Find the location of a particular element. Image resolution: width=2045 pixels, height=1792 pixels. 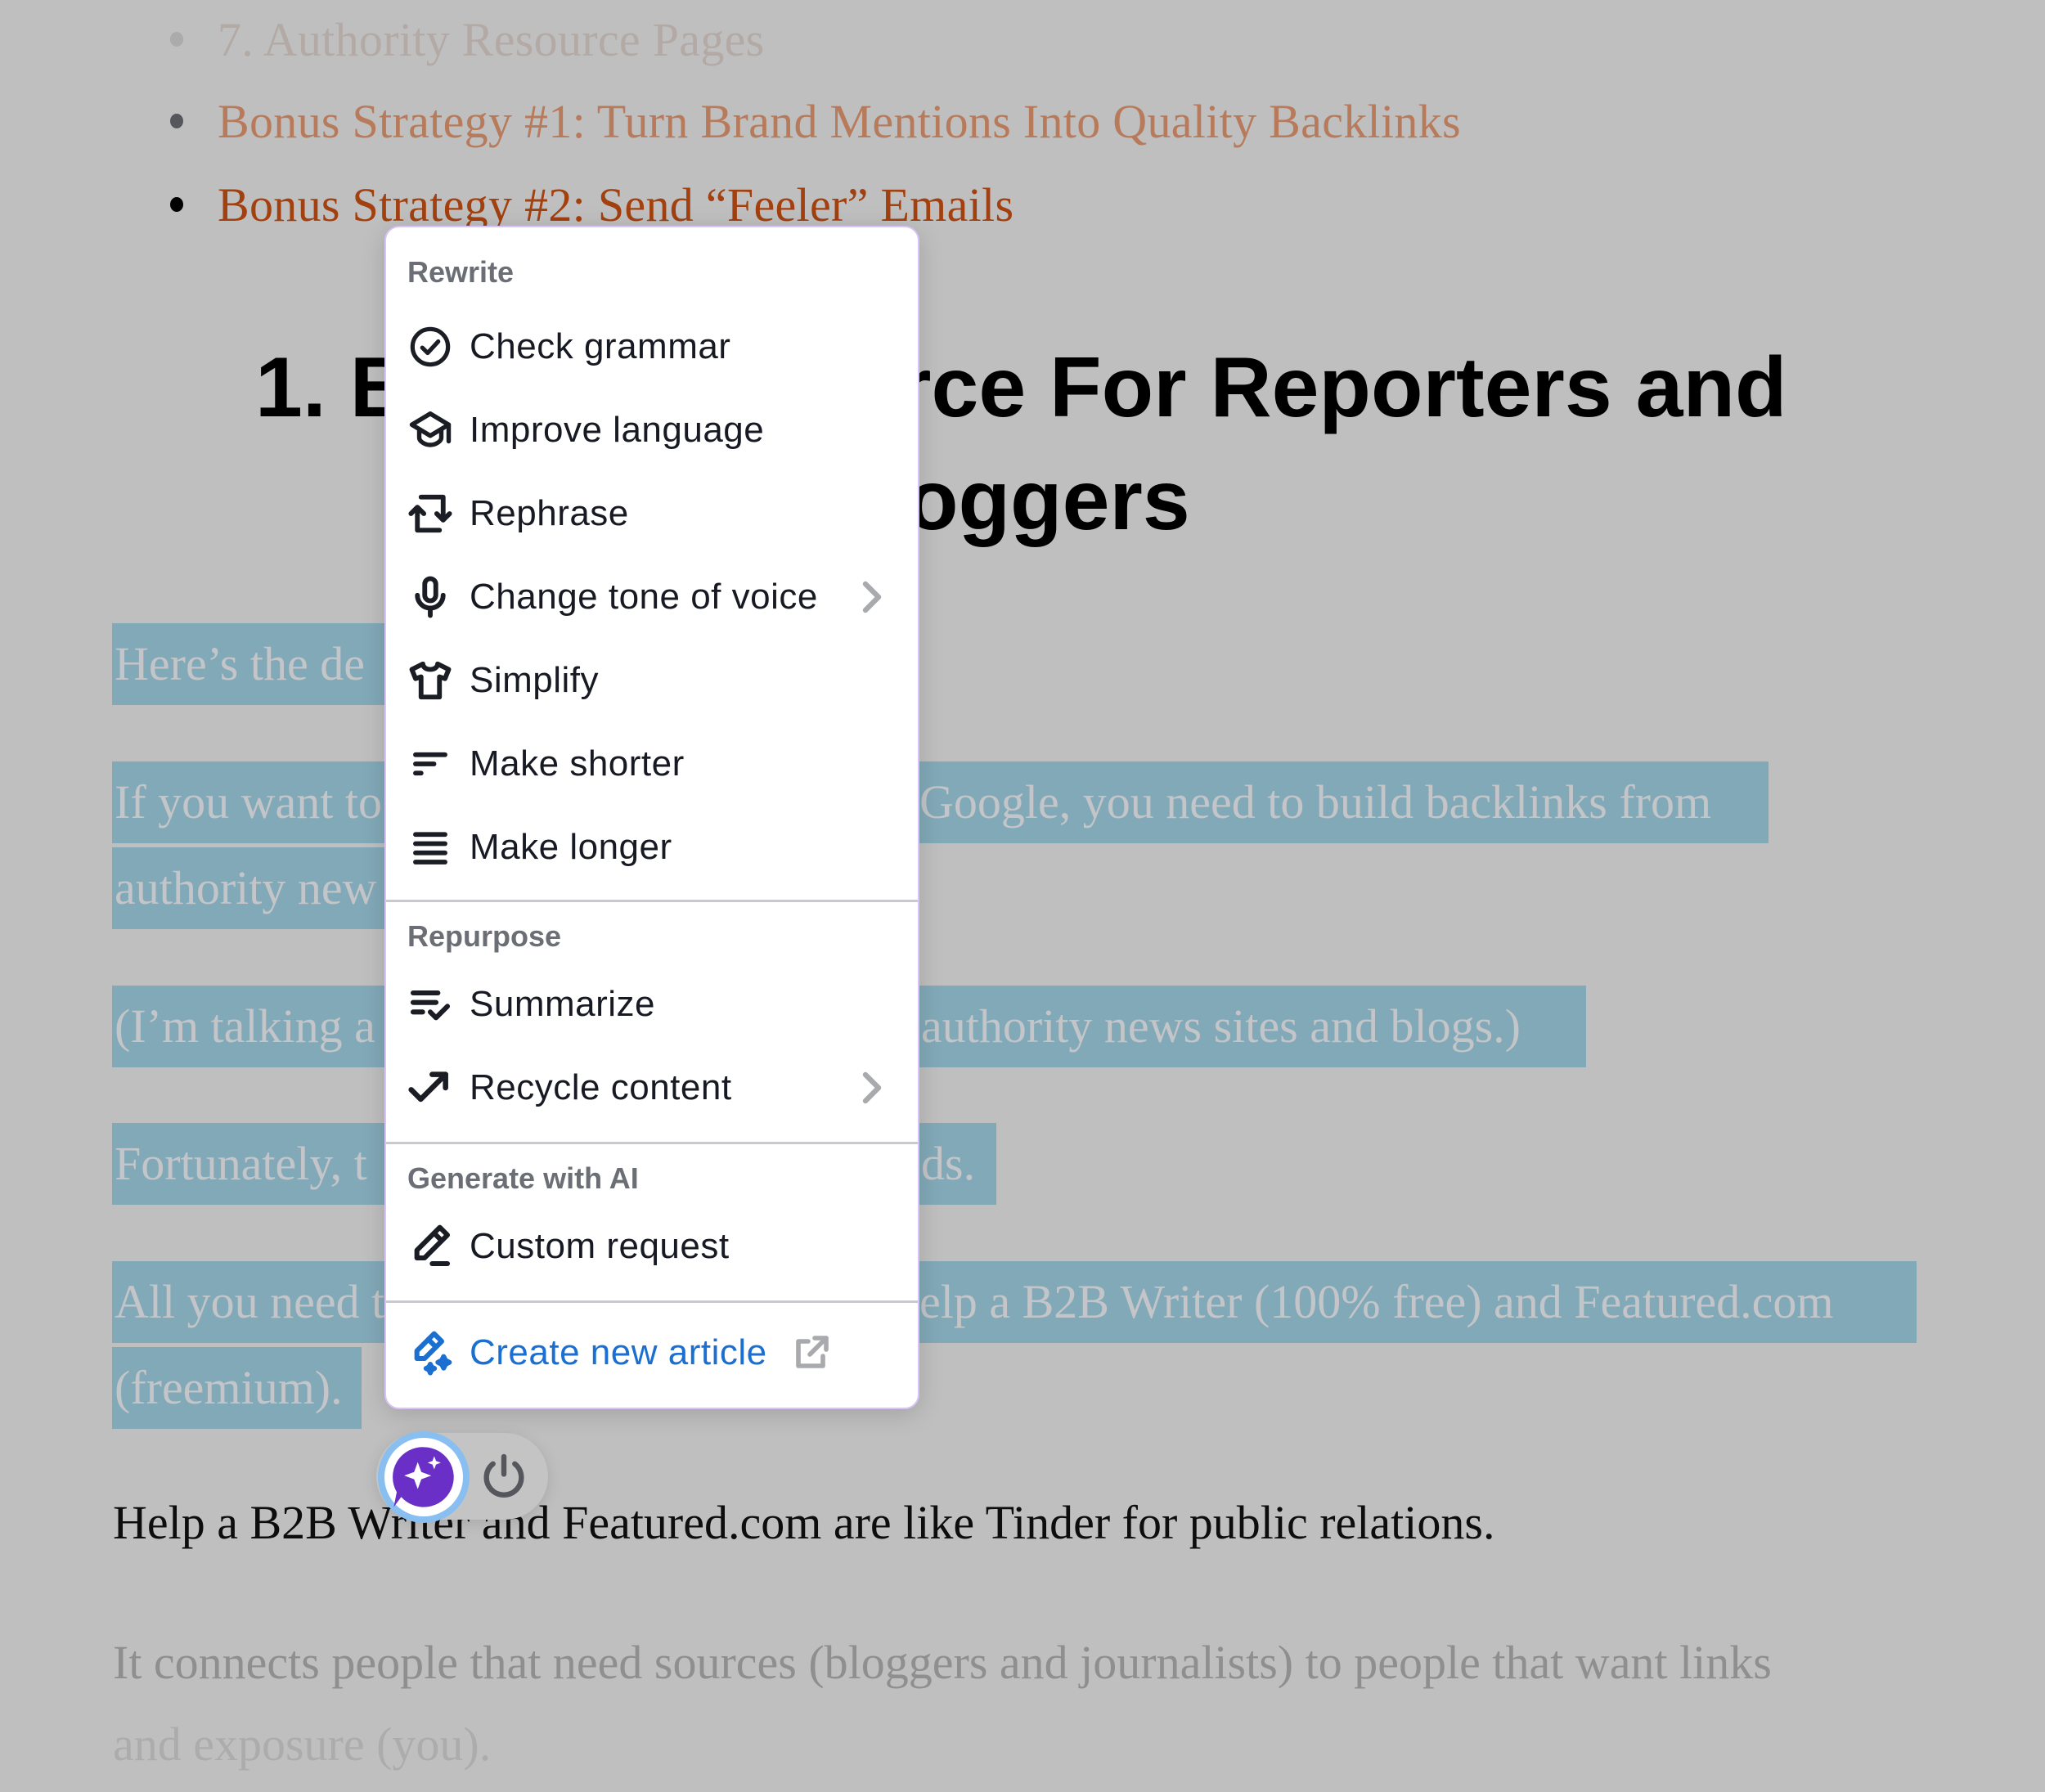

menu-item-make-shorter: Make shorter is located at coordinates (652, 764).